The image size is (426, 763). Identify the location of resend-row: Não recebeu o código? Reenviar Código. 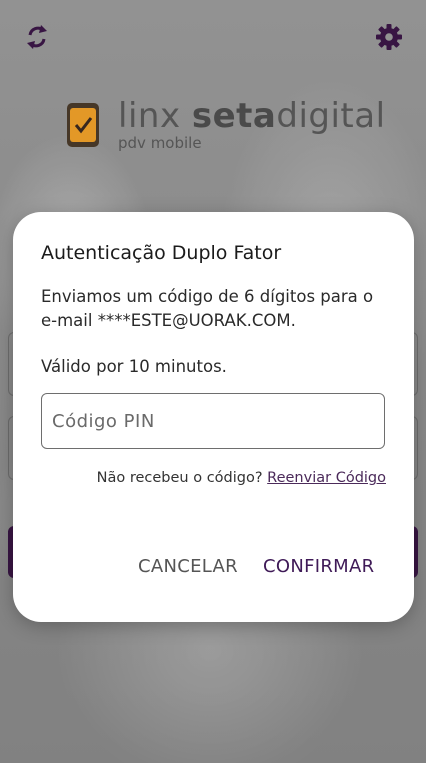
(241, 478).